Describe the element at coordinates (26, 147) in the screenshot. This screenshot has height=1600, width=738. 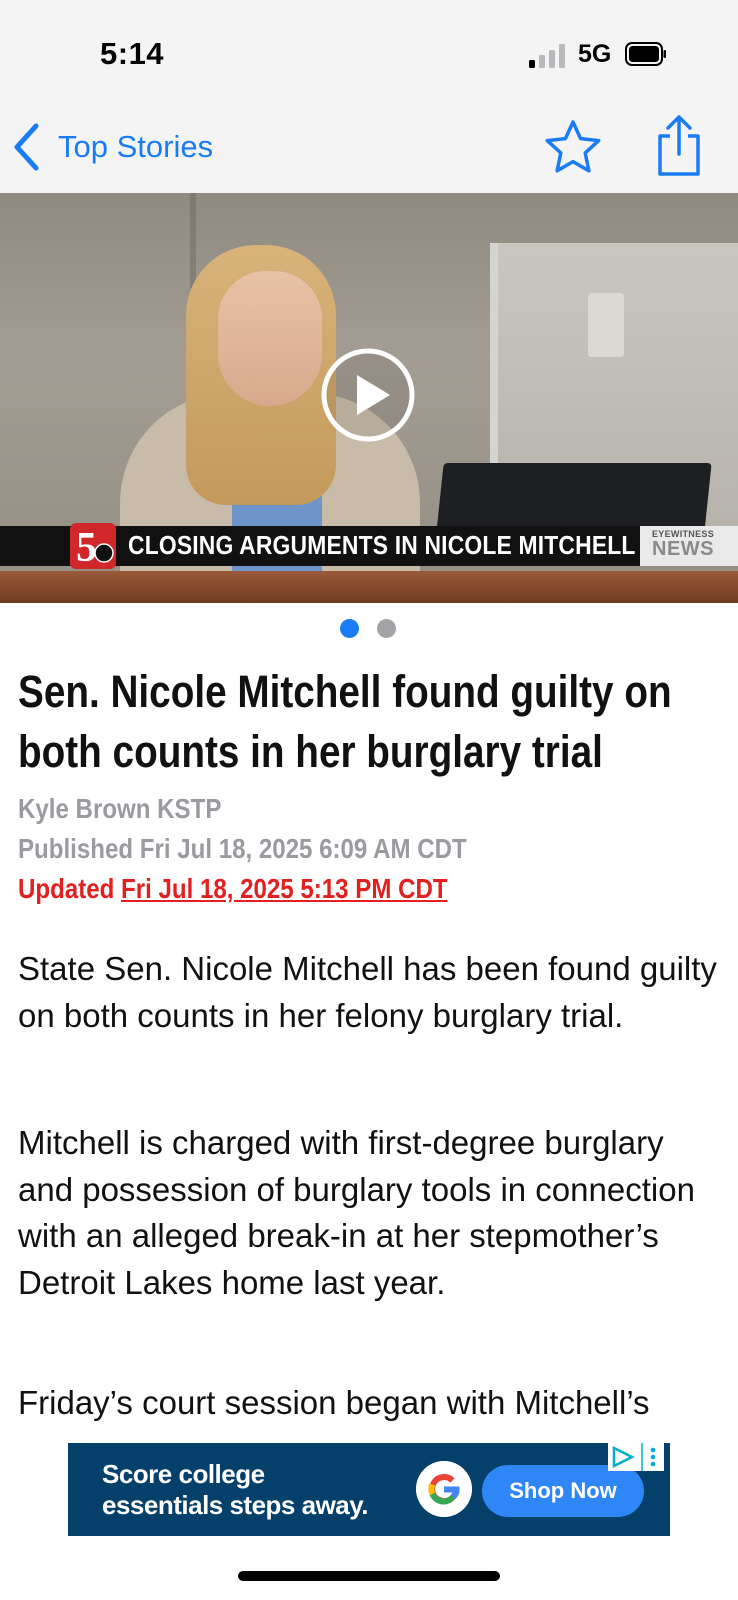
I see `chevron-left-icon` at that location.